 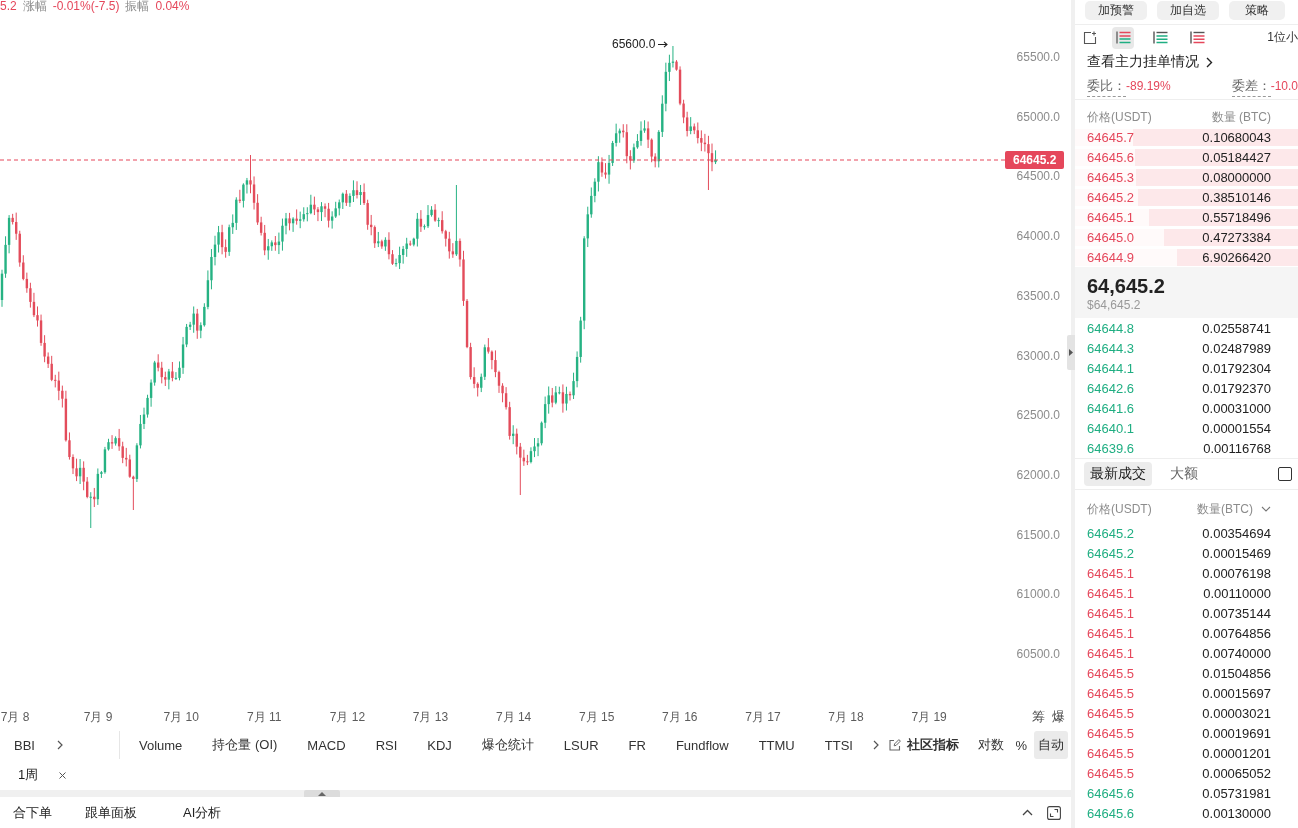 I want to click on bid-price: 64639.6, so click(x=1110, y=448).